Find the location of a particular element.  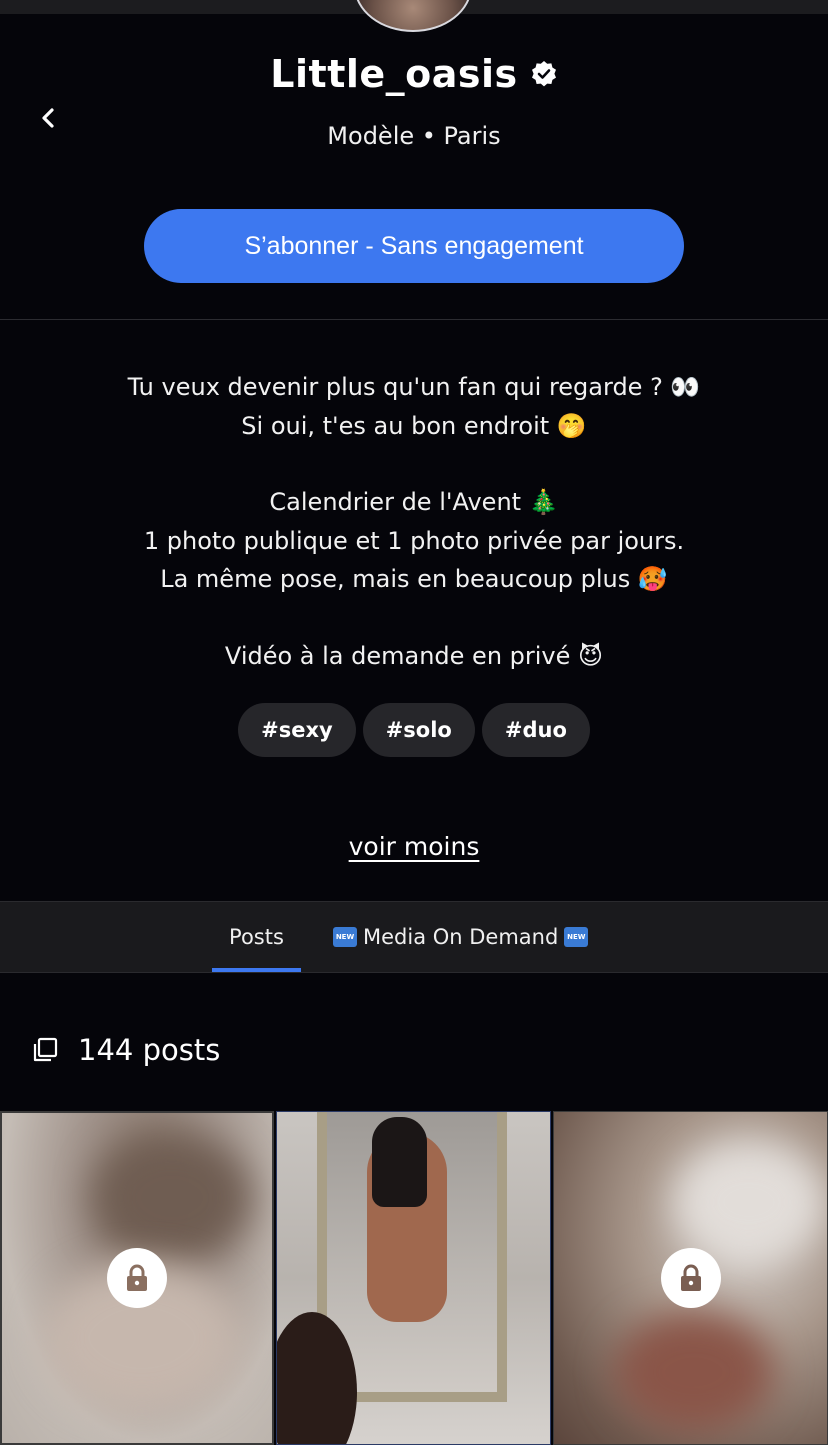

verified-badge-icon is located at coordinates (543, 74).